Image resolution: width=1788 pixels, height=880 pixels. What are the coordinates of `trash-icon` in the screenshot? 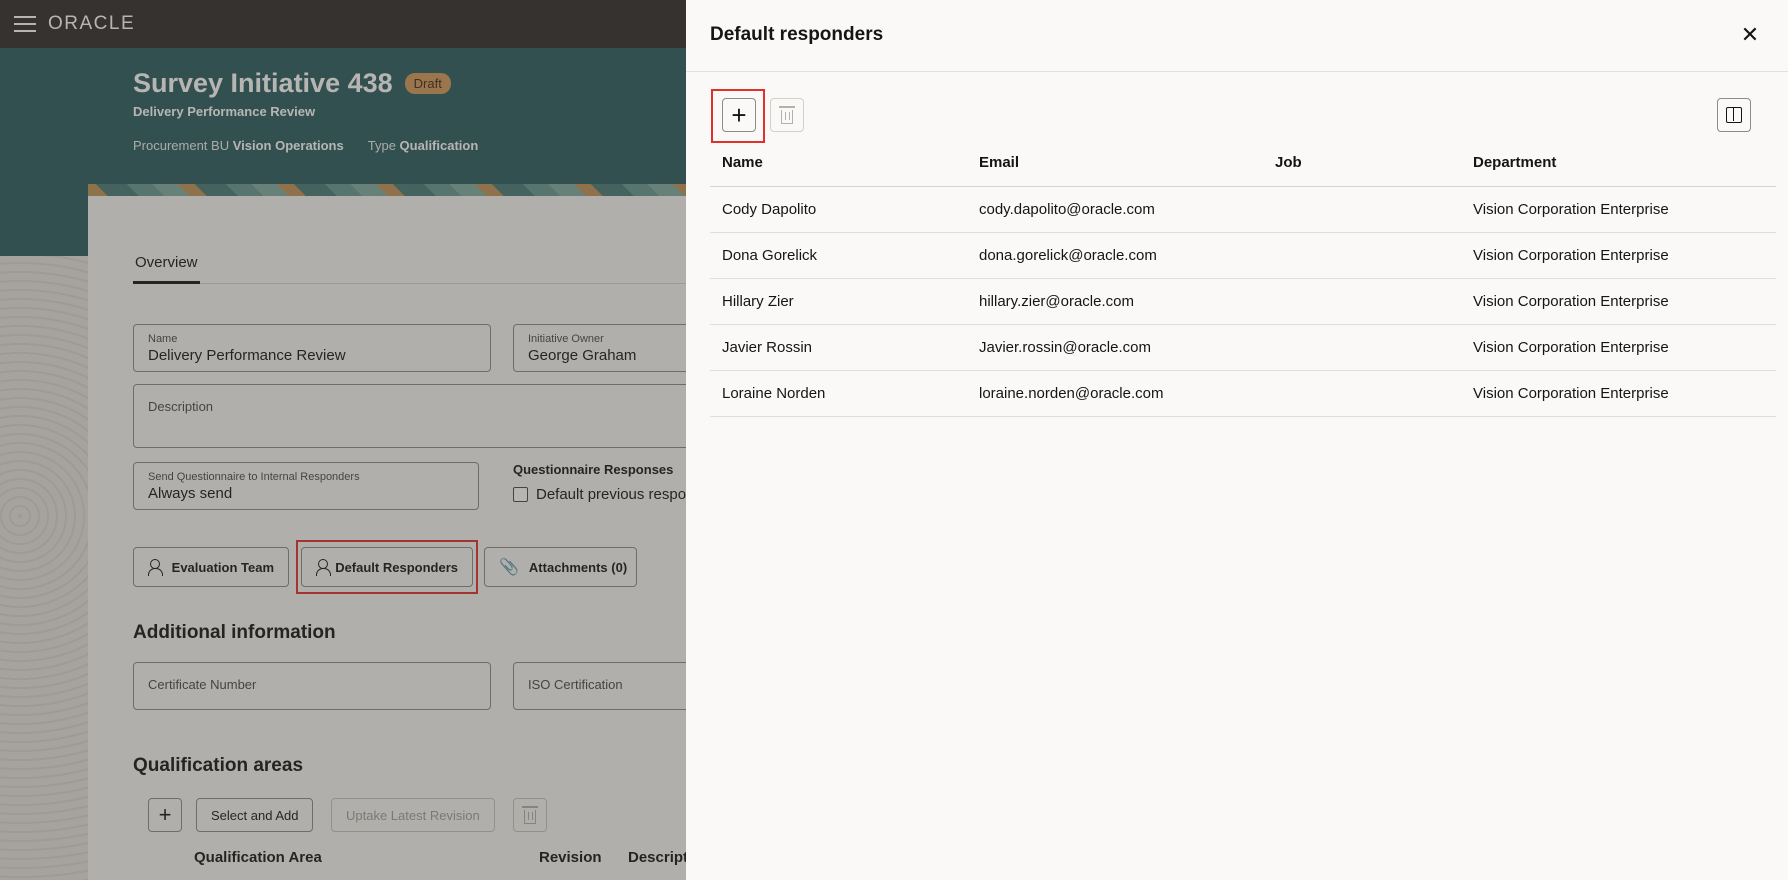 It's located at (787, 114).